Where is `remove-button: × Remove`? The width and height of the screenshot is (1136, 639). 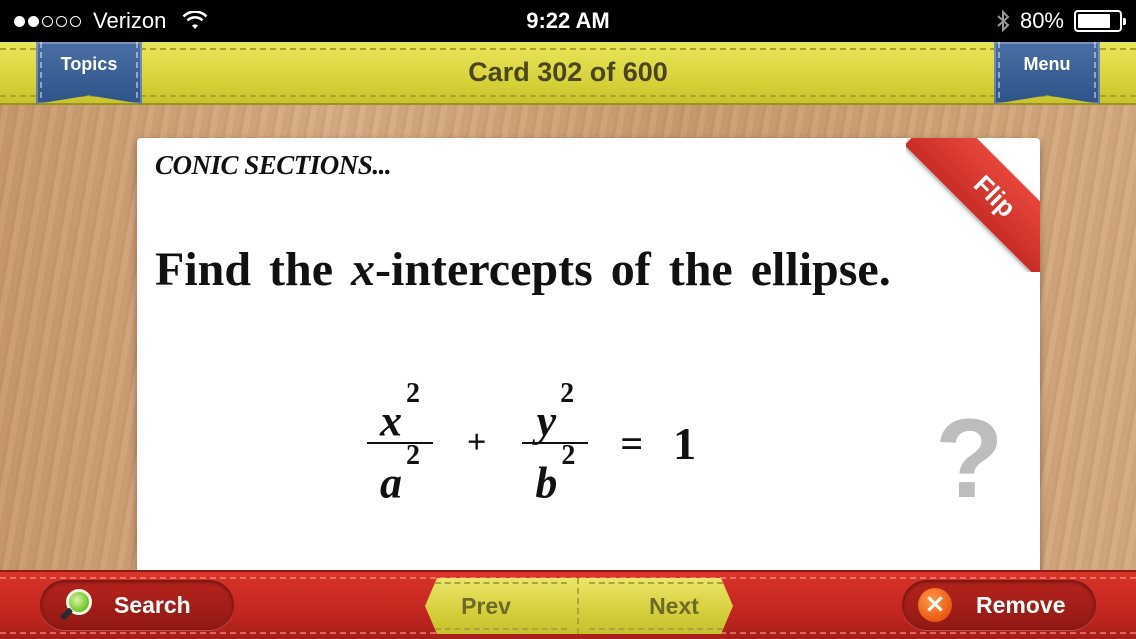
remove-button: × Remove is located at coordinates (999, 605).